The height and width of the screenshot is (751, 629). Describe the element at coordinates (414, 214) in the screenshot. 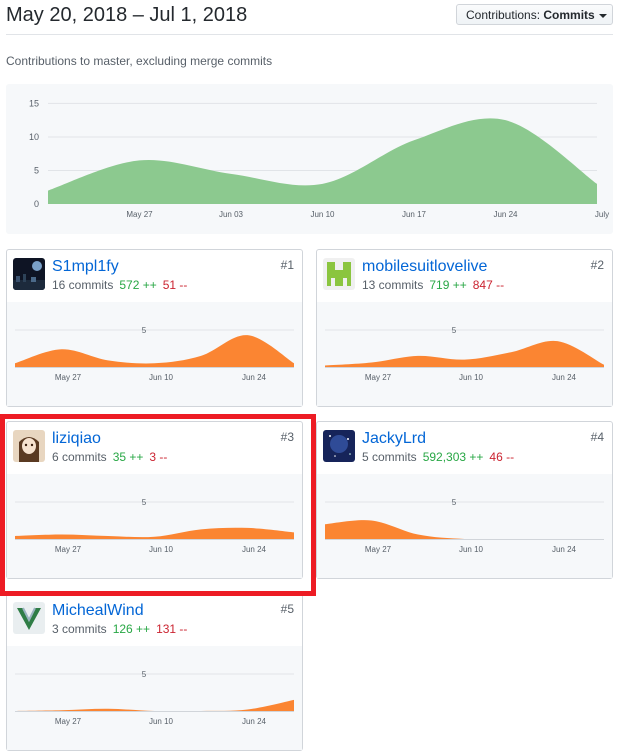

I see `x-tick-label: Jun 17` at that location.